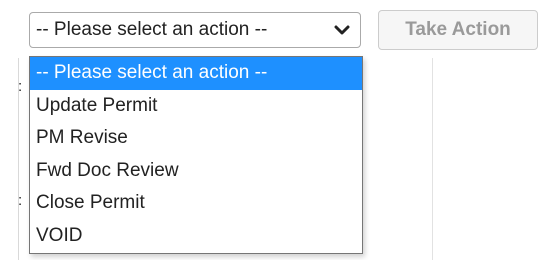  What do you see at coordinates (152, 29) in the screenshot?
I see `action-select-value: -- Please select an action --` at bounding box center [152, 29].